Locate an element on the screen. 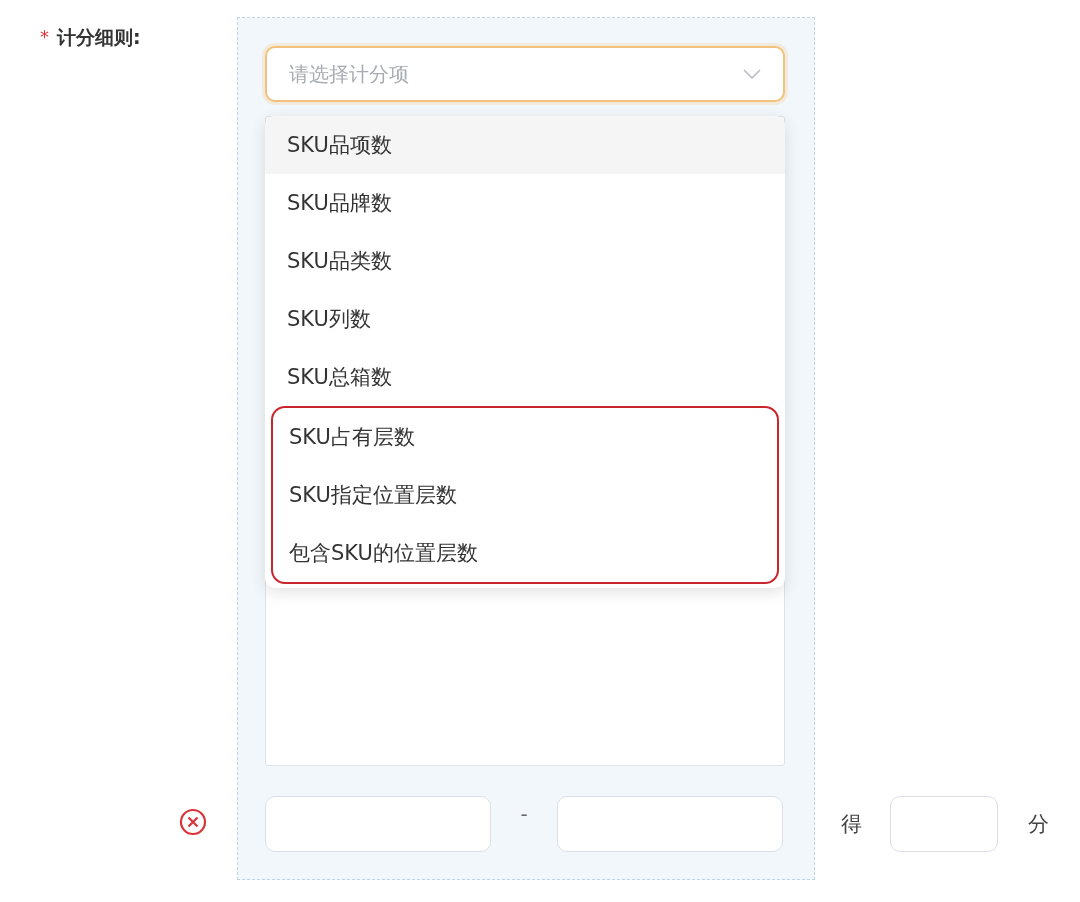 Image resolution: width=1080 pixels, height=902 pixels. dropdown-option: SKU总箱数 is located at coordinates (525, 377).